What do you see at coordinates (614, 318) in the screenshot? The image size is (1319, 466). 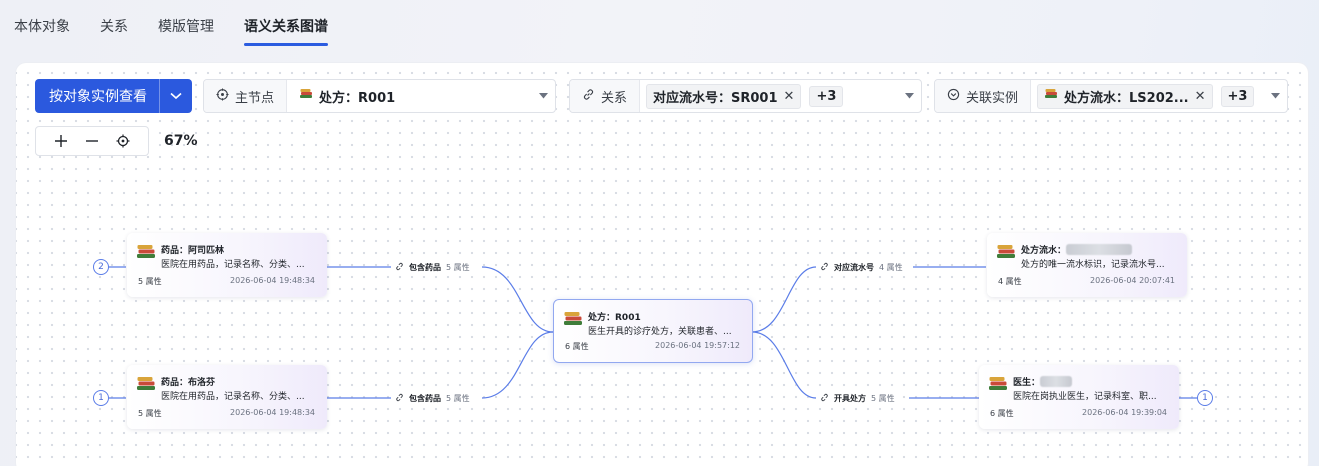 I see `node-title: 处方：R001` at bounding box center [614, 318].